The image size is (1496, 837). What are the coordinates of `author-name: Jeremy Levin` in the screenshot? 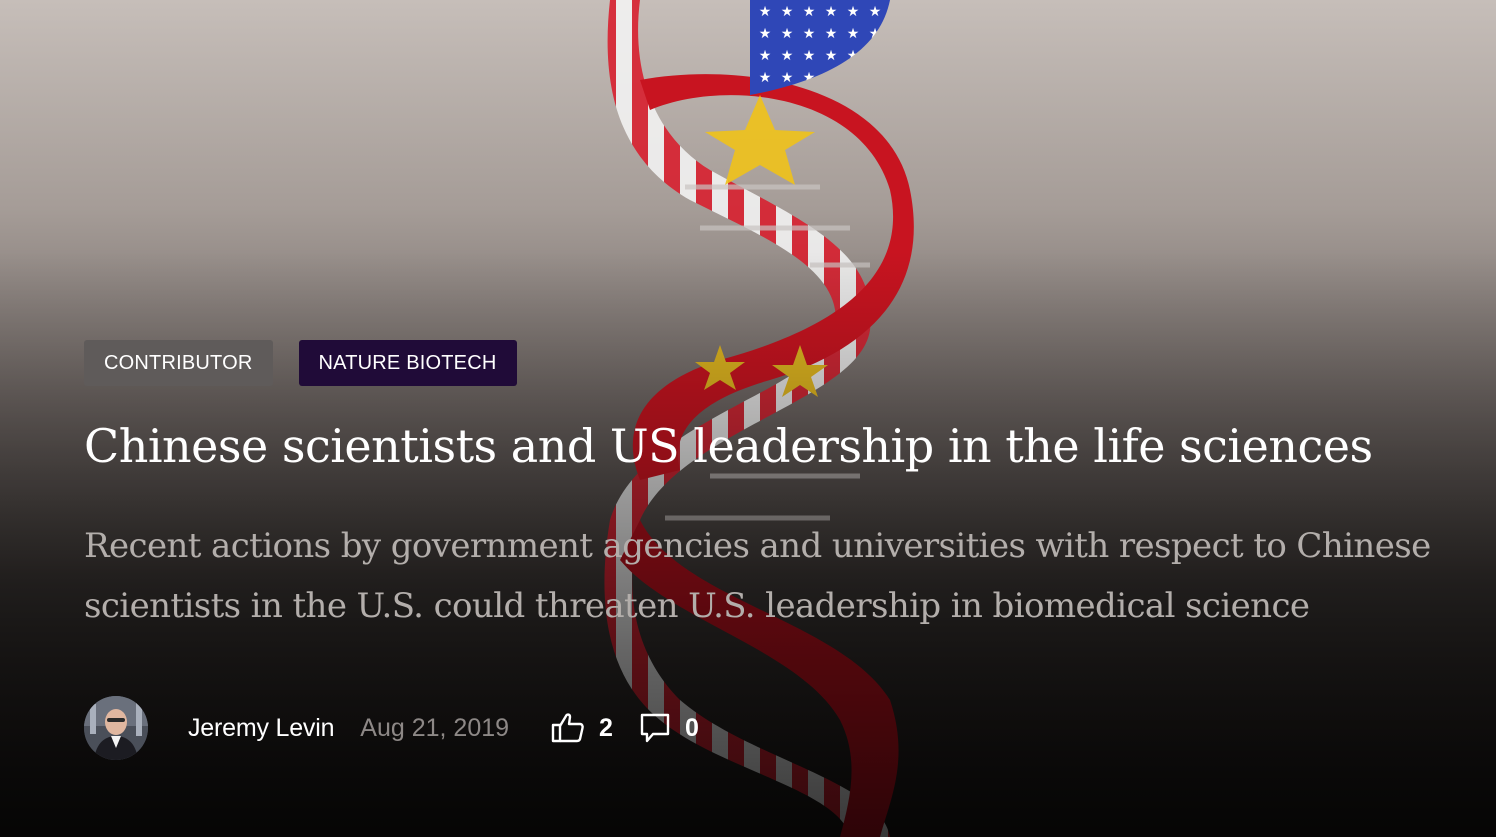 It's located at (261, 728).